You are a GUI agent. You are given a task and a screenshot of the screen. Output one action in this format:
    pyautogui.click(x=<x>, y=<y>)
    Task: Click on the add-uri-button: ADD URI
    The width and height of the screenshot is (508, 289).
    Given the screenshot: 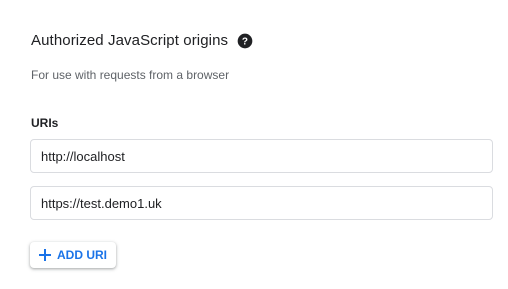 What is the action you would take?
    pyautogui.click(x=73, y=255)
    